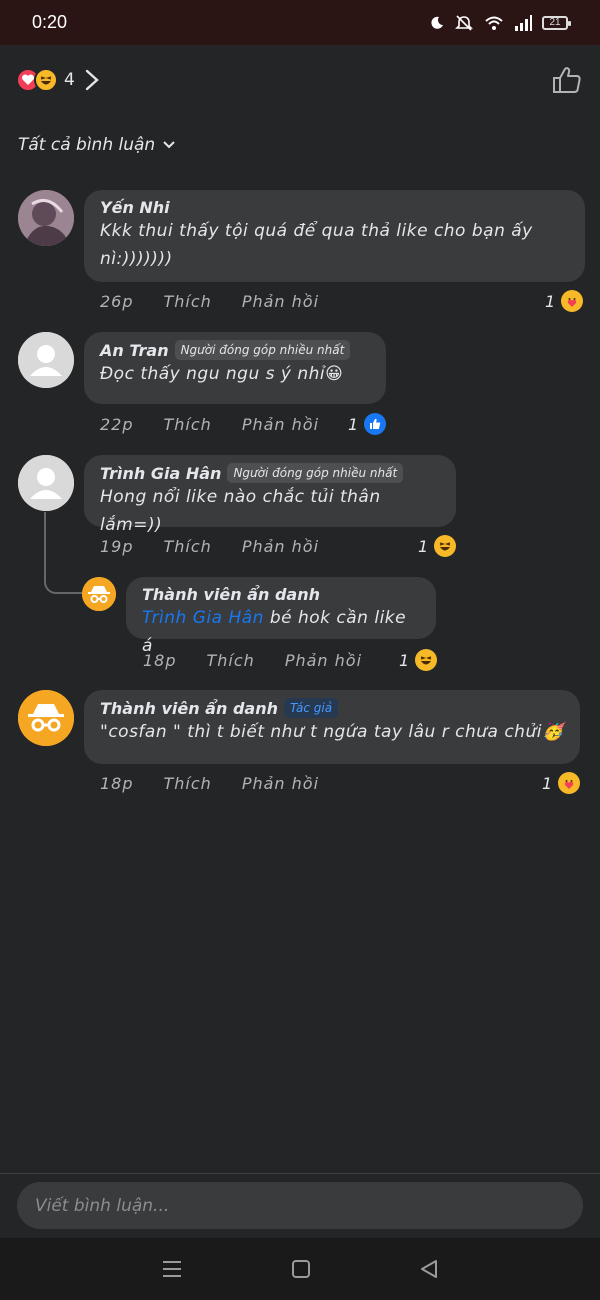 This screenshot has width=600, height=1300. Describe the element at coordinates (567, 80) in the screenshot. I see `like-button-icon` at that location.